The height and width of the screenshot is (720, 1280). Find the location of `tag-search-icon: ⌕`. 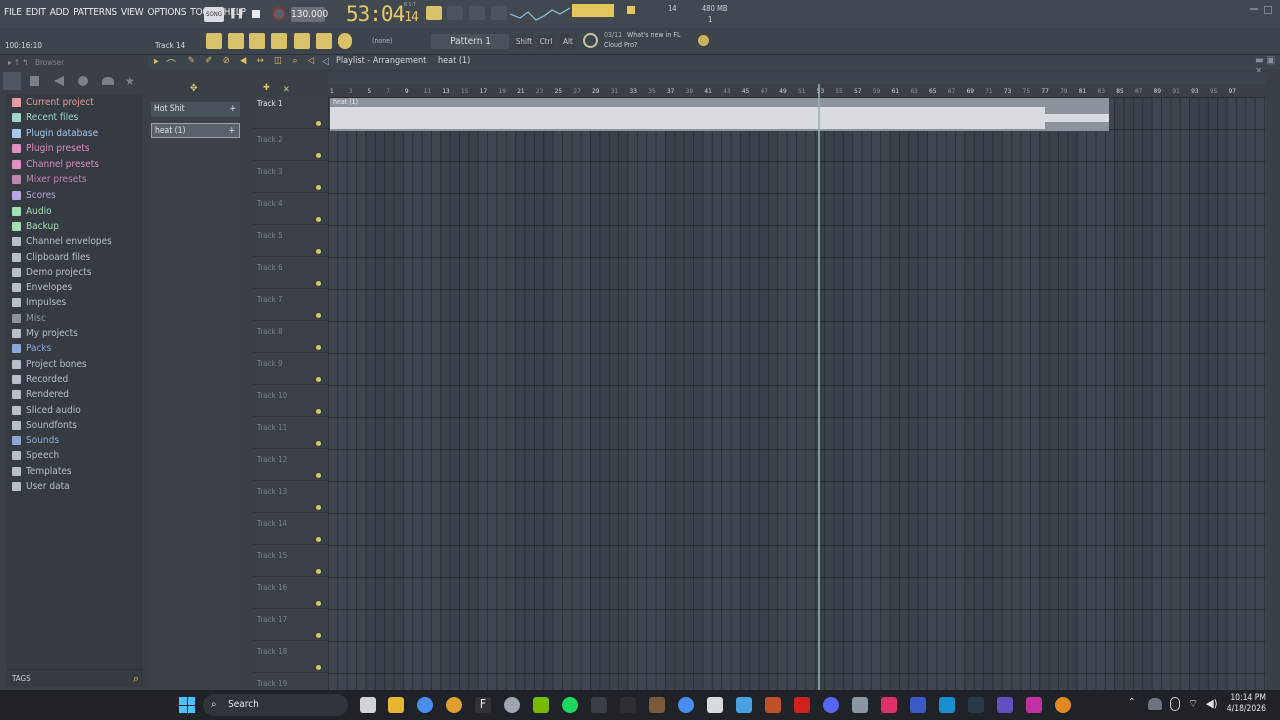

tag-search-icon: ⌕ is located at coordinates (136, 679).